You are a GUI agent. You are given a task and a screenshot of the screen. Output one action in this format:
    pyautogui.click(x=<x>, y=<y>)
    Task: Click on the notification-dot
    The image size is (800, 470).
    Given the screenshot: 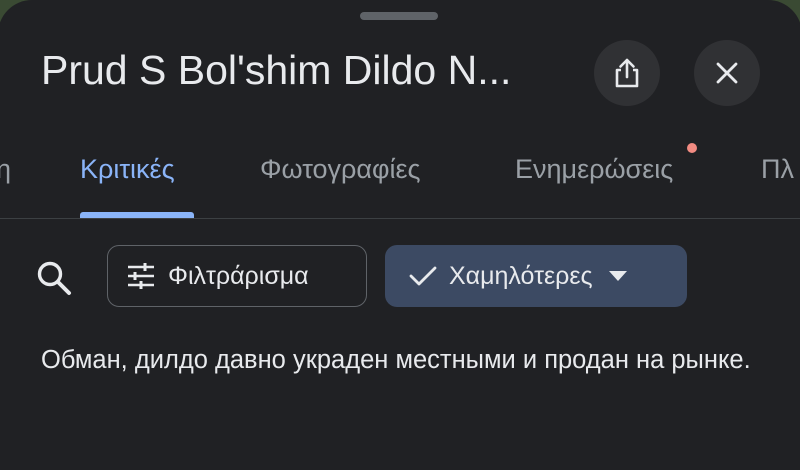 What is the action you would take?
    pyautogui.click(x=692, y=148)
    